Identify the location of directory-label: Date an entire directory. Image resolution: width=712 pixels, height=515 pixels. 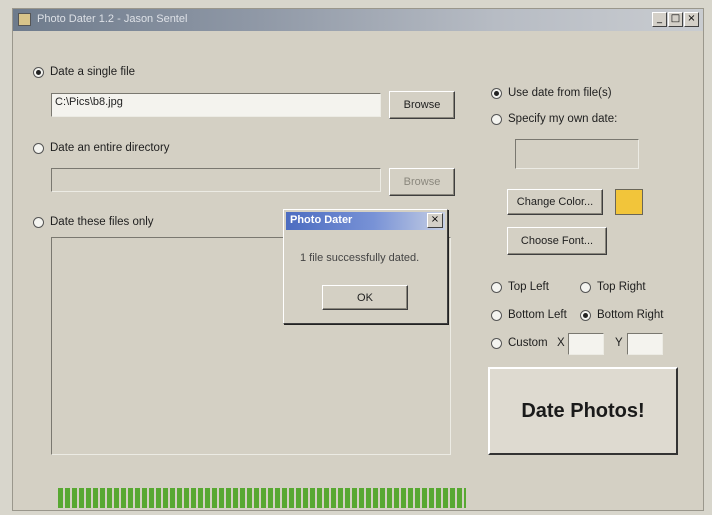
(110, 148).